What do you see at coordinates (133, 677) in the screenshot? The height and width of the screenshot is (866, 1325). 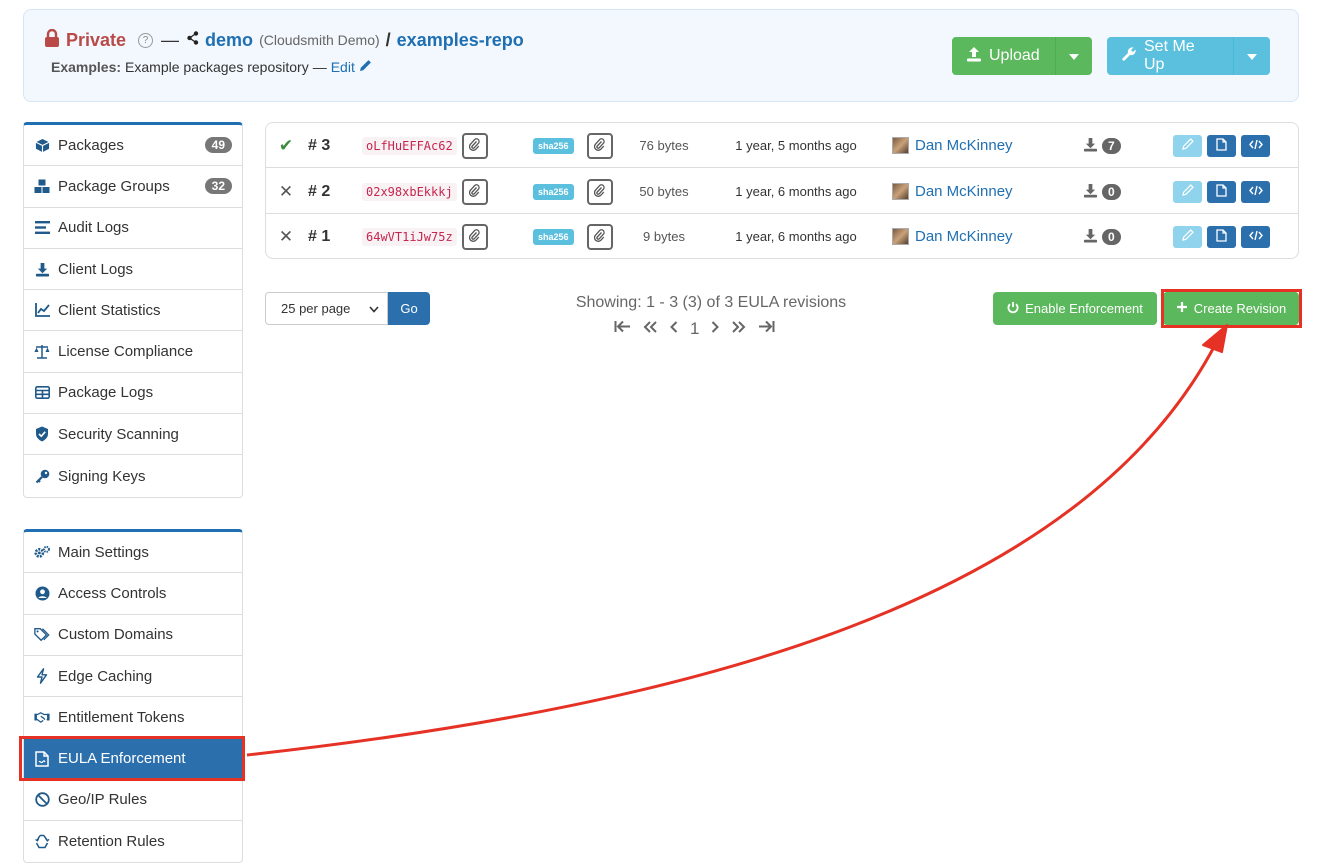 I see `sidebar-item-edge-caching: Edge Caching` at bounding box center [133, 677].